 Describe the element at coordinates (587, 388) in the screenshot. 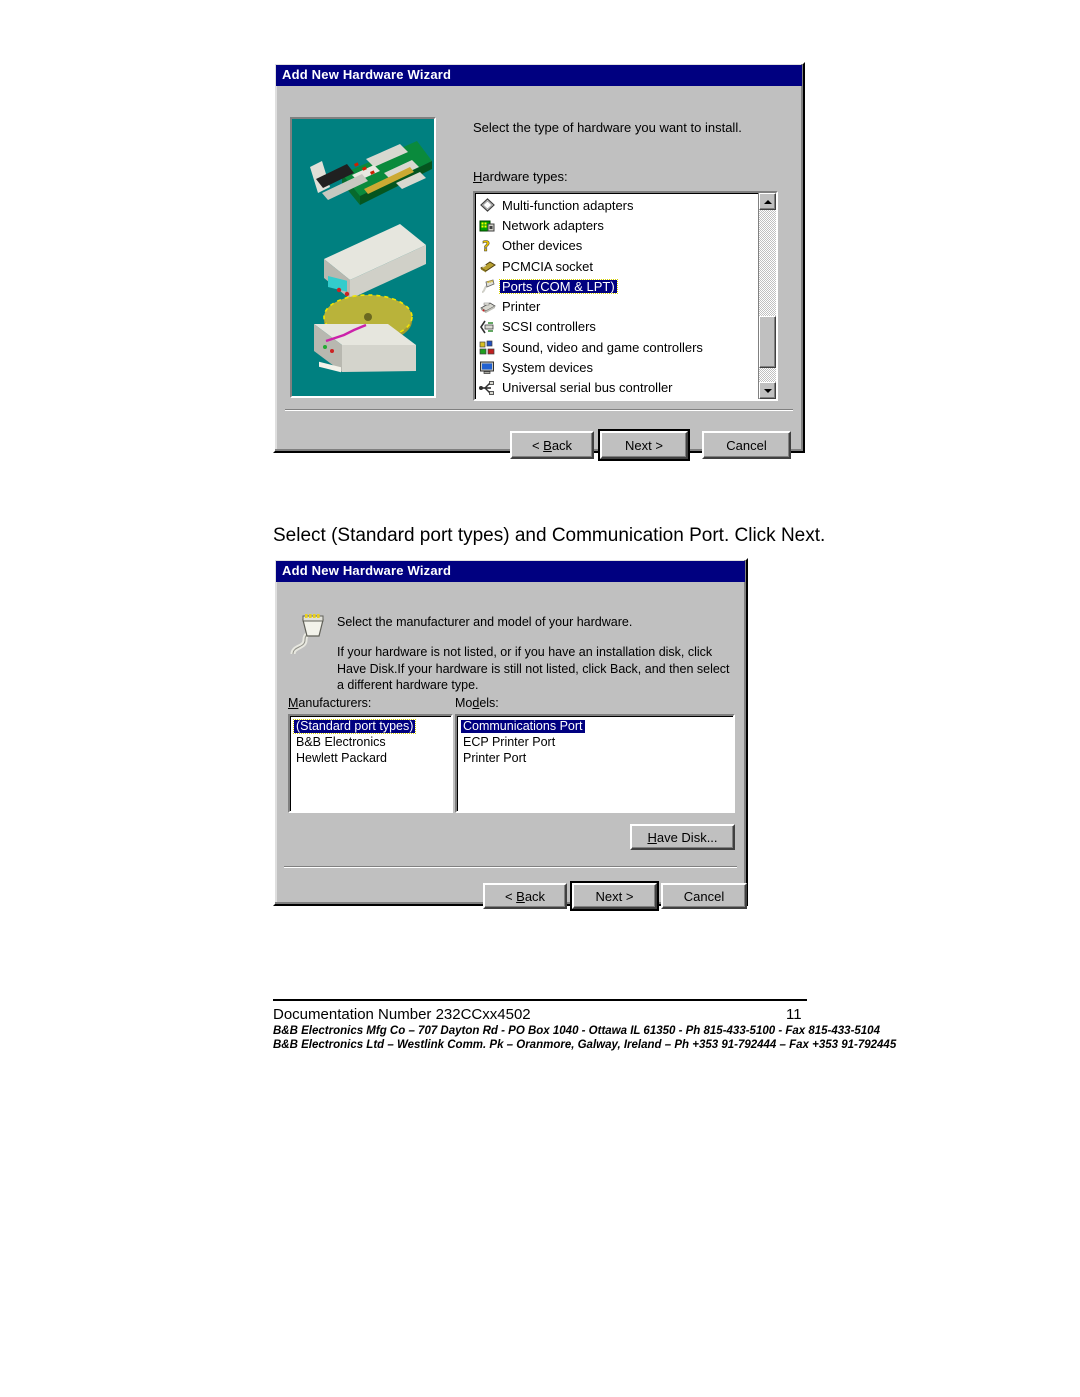

I see `list-item-label: Universal serial bus controller` at that location.